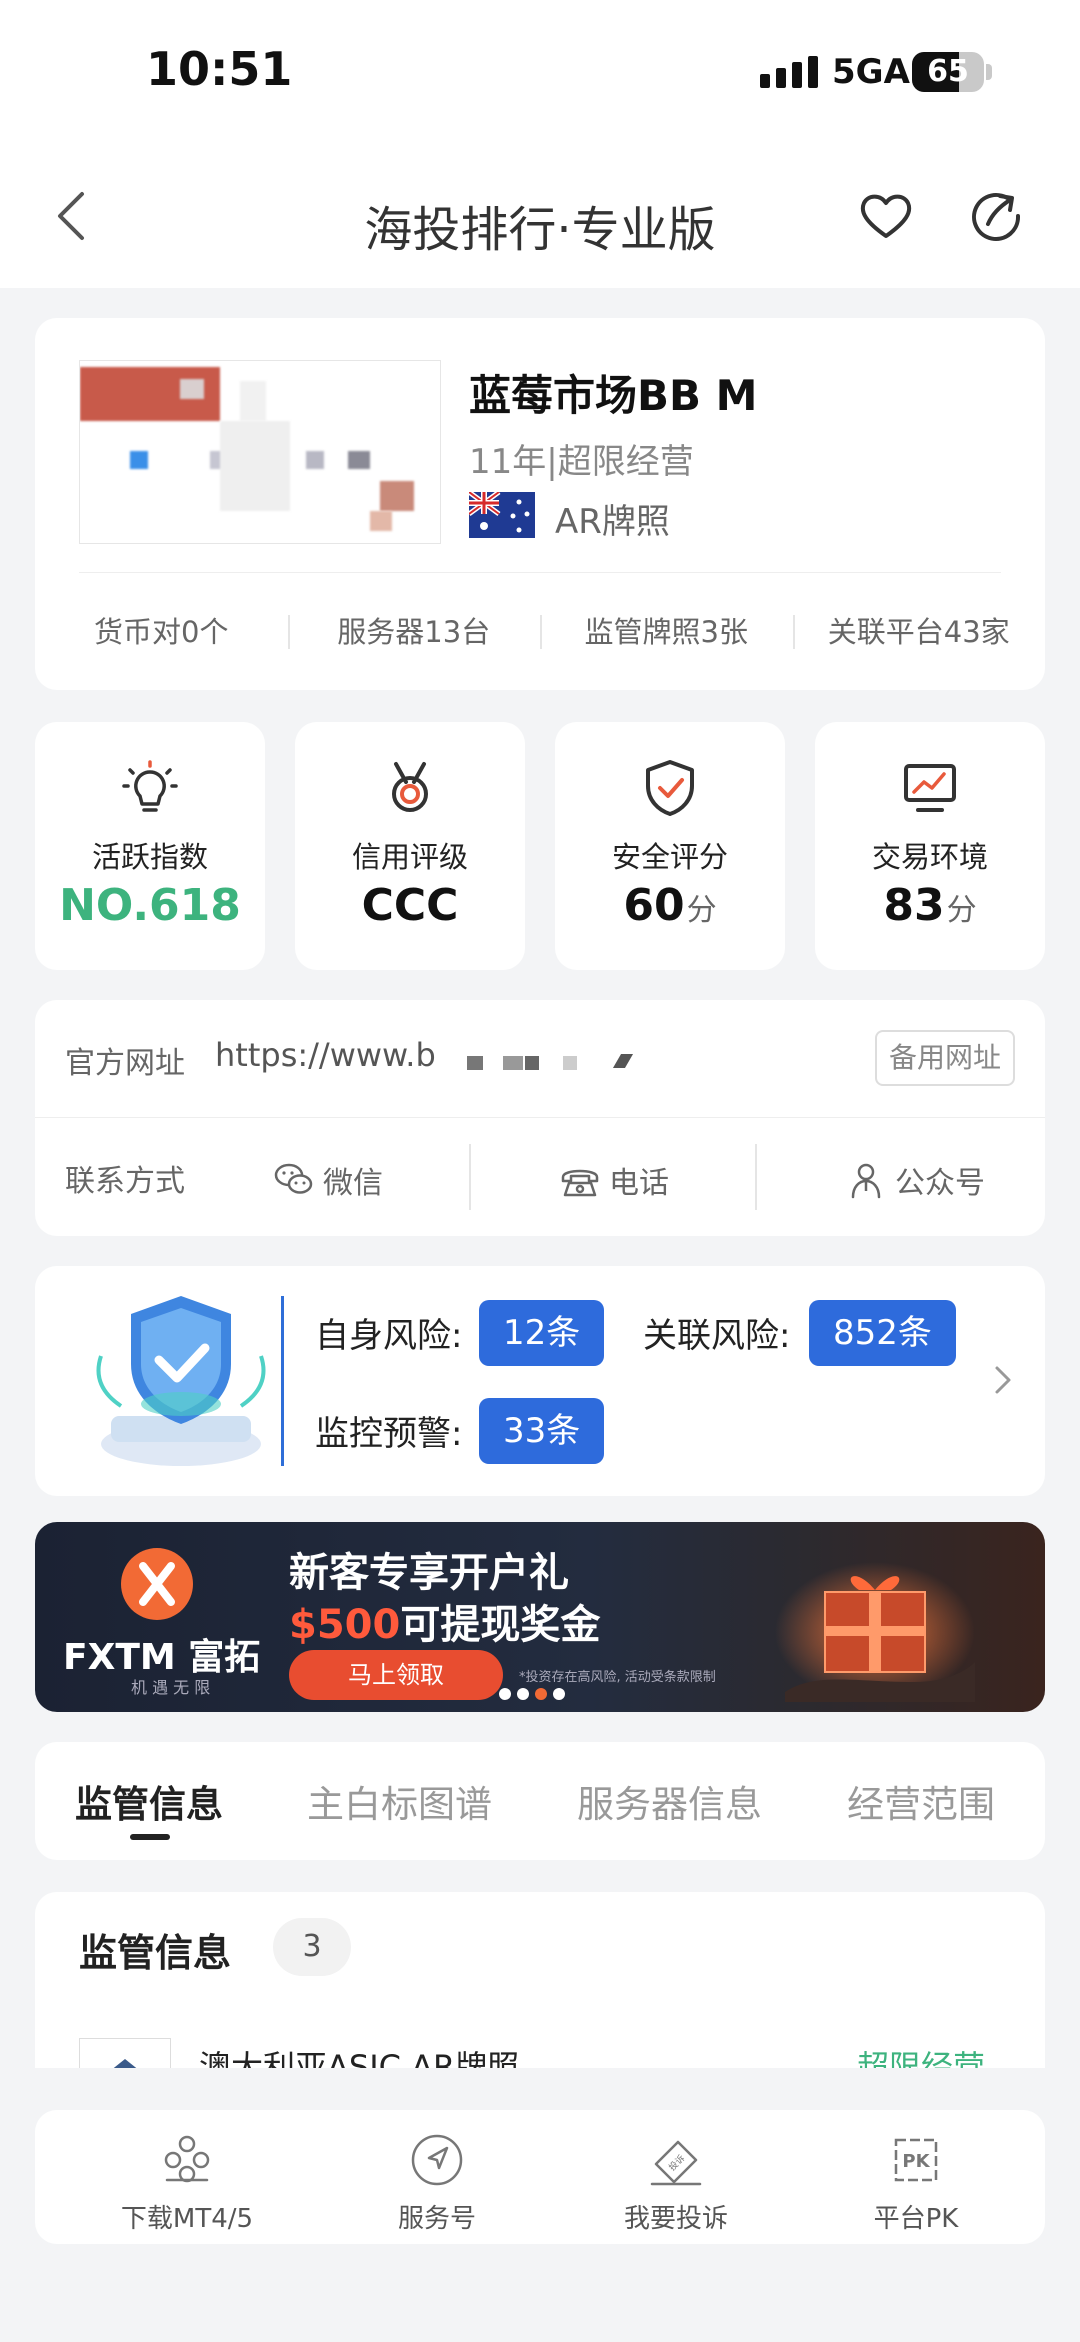  What do you see at coordinates (669, 1801) in the screenshot?
I see `tab-server-info: 服务器信息` at bounding box center [669, 1801].